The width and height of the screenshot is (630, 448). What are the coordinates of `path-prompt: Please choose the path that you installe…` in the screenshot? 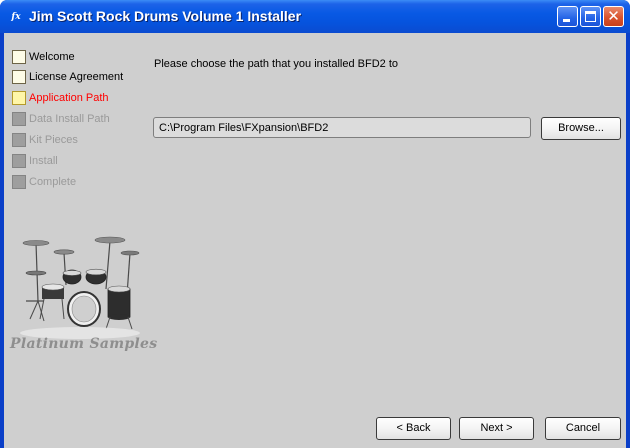 It's located at (276, 64).